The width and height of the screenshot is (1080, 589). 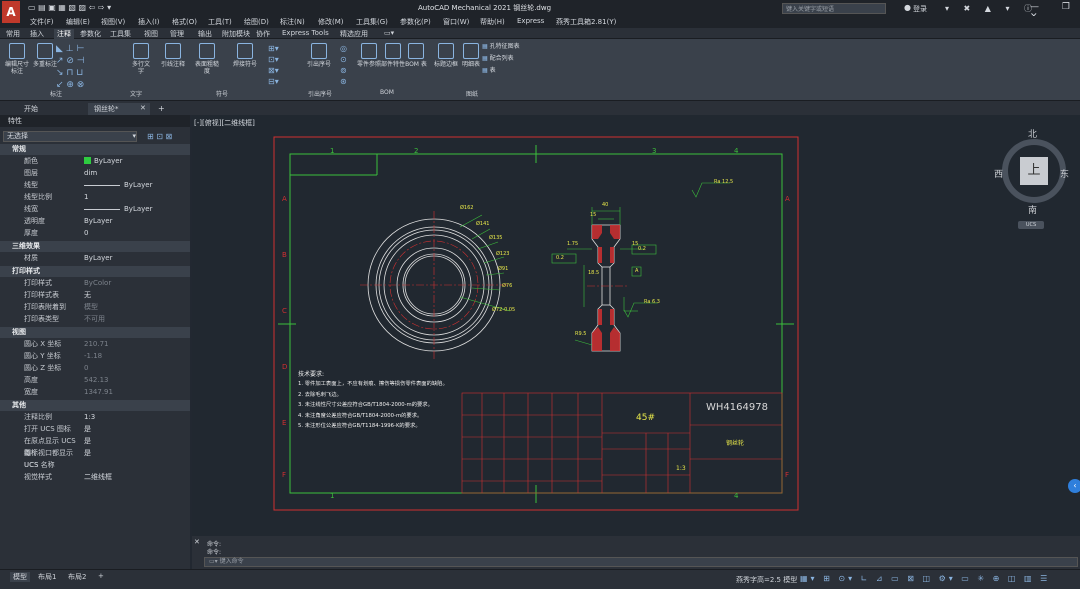 What do you see at coordinates (372, 22) in the screenshot?
I see `menu-item-9: 工具集(G)` at bounding box center [372, 22].